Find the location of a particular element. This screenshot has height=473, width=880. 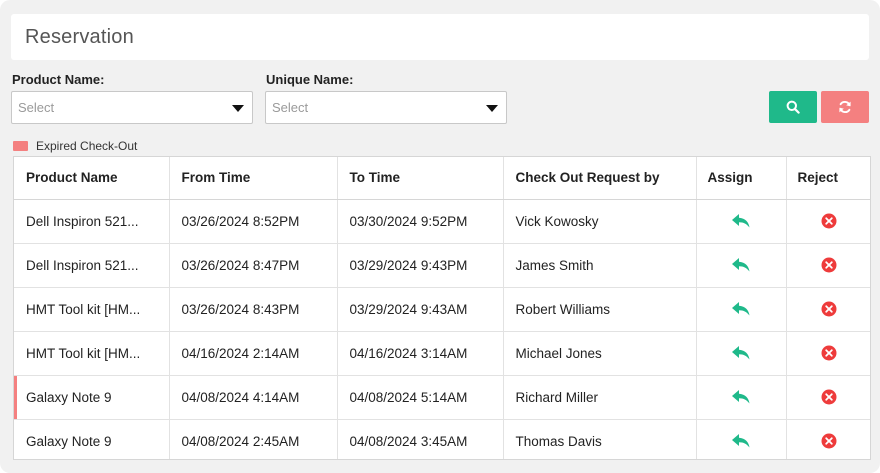

unique-name-label: Unique Name: is located at coordinates (310, 79).